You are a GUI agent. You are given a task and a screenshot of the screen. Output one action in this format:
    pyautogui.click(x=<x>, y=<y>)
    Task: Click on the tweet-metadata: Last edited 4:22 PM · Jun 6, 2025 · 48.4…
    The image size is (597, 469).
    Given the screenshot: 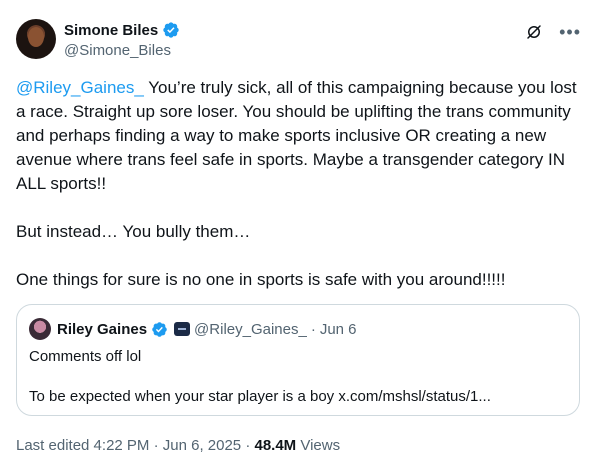 What is the action you would take?
    pyautogui.click(x=178, y=445)
    